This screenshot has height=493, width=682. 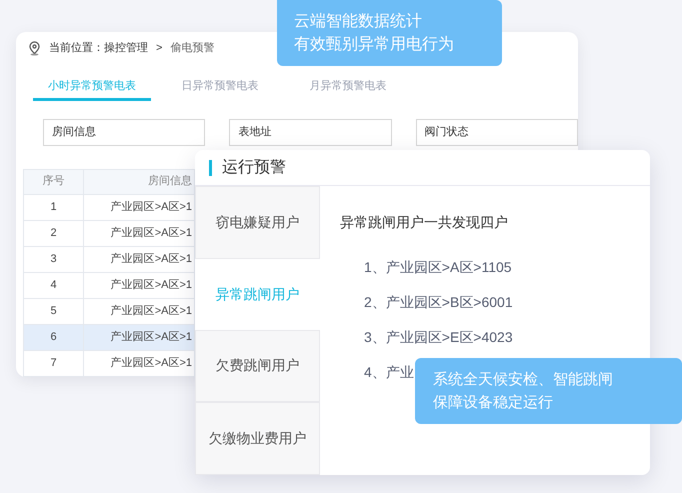 I want to click on user-list-item: 1、产业园区>A区>1105, so click(x=438, y=267).